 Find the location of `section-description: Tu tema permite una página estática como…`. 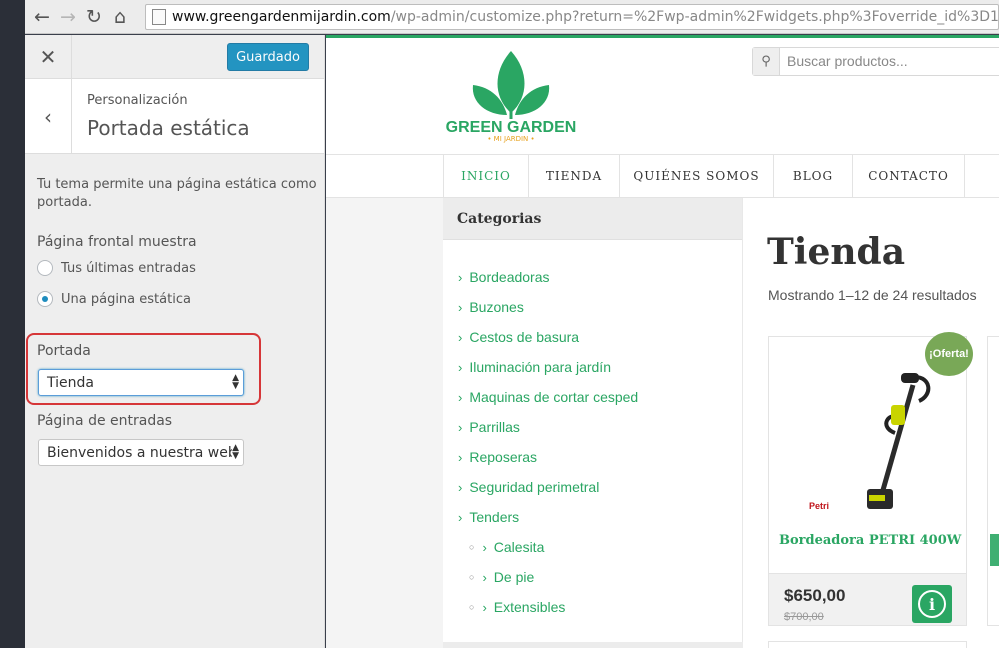

section-description: Tu tema permite una página estática como… is located at coordinates (177, 193).